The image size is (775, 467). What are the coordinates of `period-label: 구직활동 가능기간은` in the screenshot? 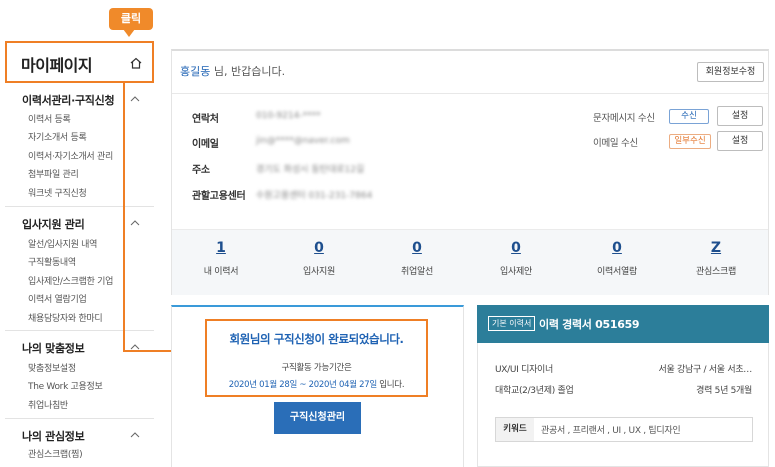 It's located at (316, 368).